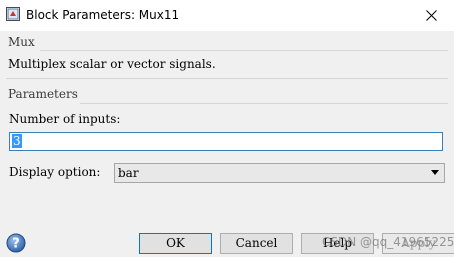 The height and width of the screenshot is (257, 454). What do you see at coordinates (435, 172) in the screenshot?
I see `chevron-down-icon` at bounding box center [435, 172].